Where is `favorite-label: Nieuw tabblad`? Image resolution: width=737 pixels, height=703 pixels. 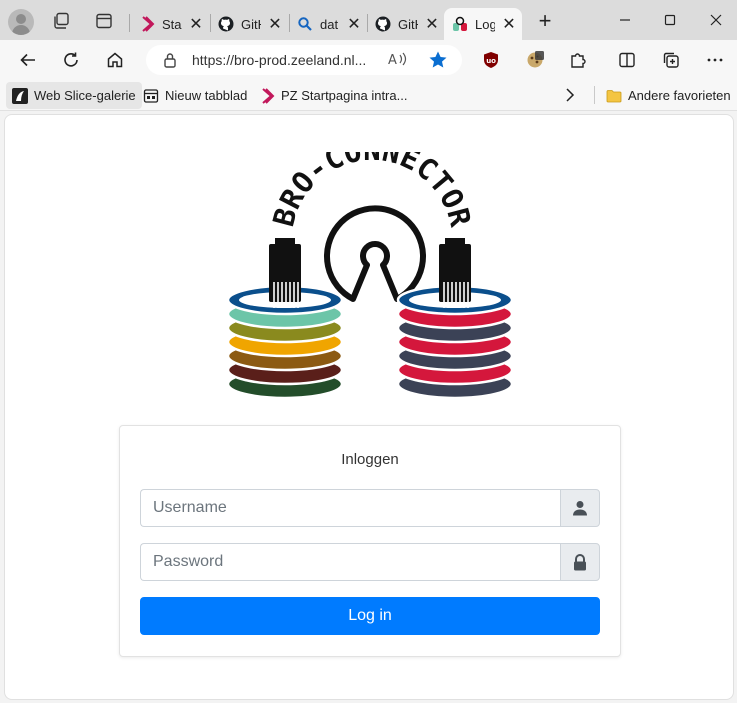
favorite-label: Nieuw tabblad is located at coordinates (206, 95).